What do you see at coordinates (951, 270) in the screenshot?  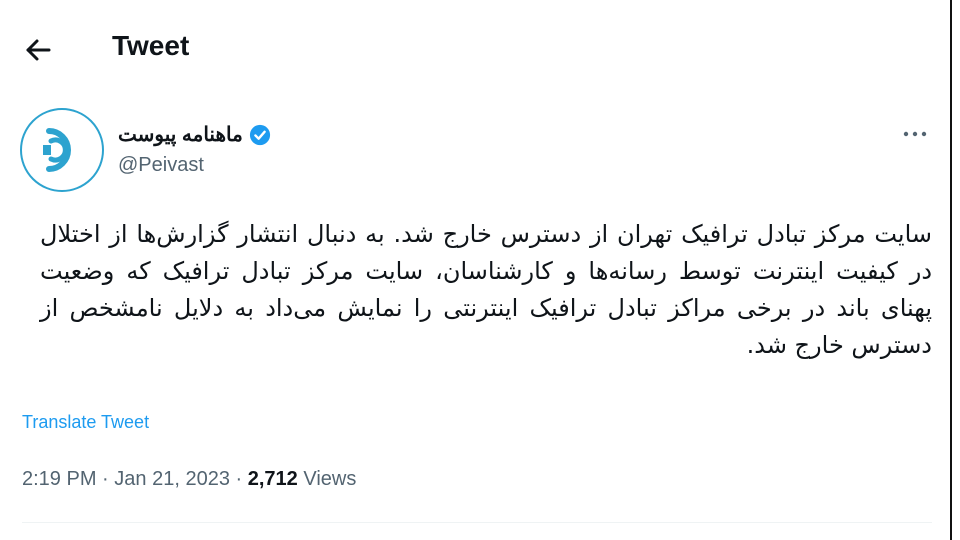 I see `window-edge` at bounding box center [951, 270].